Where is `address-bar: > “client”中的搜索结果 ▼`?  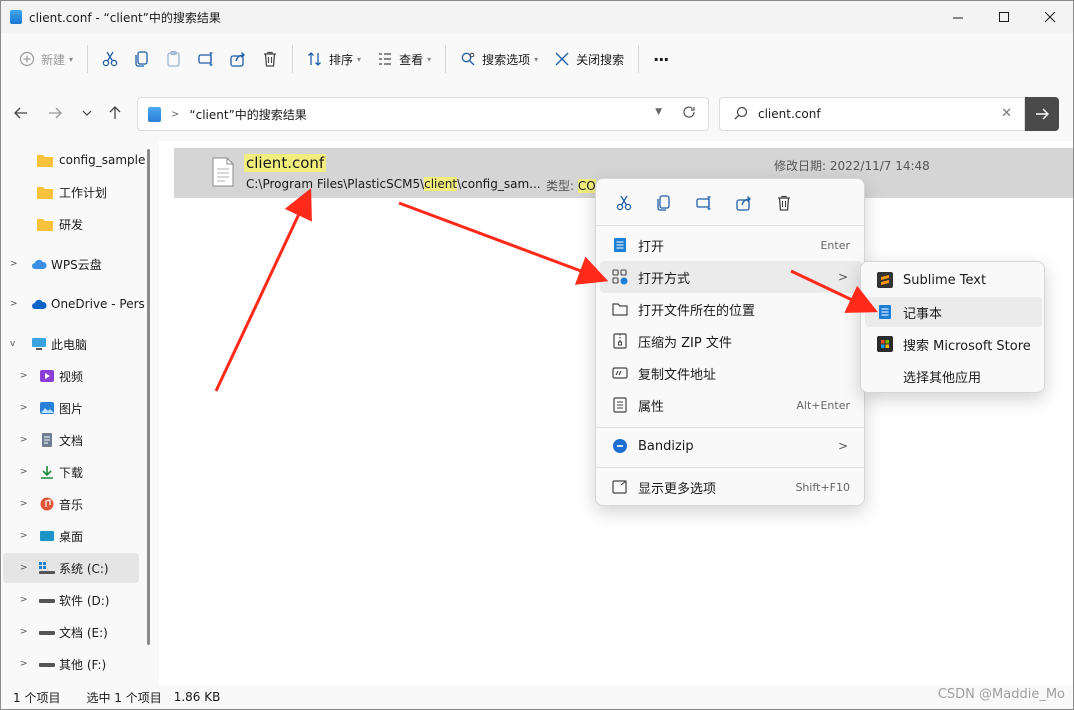 address-bar: > “client”中的搜索结果 ▼ is located at coordinates (423, 114).